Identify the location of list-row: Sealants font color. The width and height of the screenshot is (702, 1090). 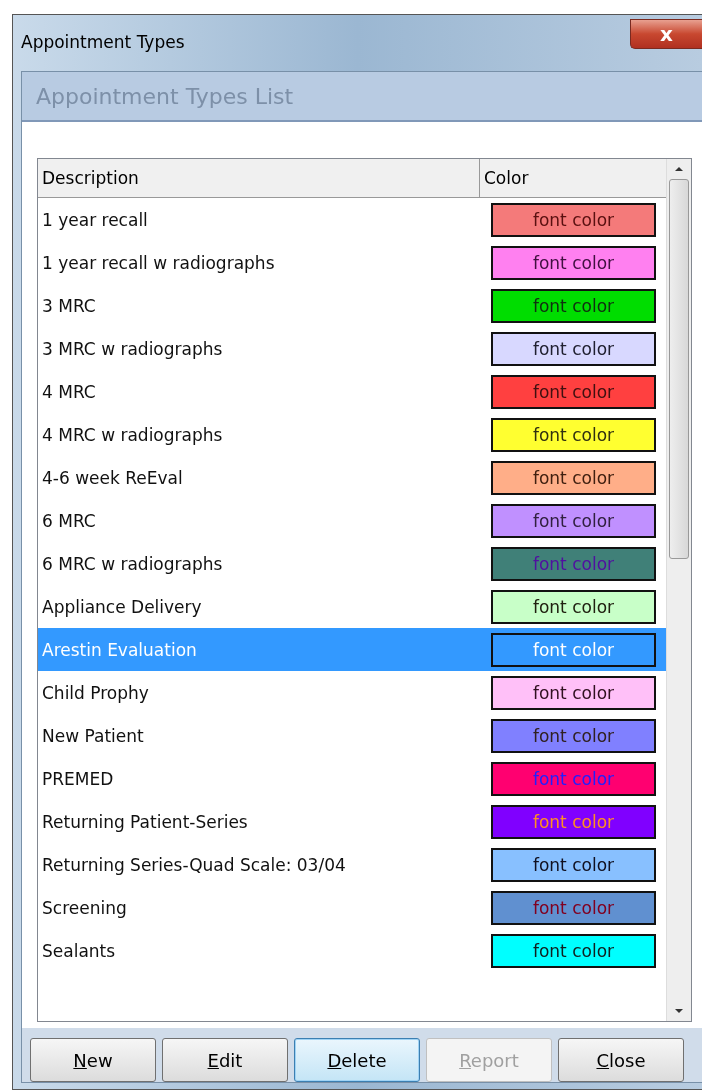
(352, 950).